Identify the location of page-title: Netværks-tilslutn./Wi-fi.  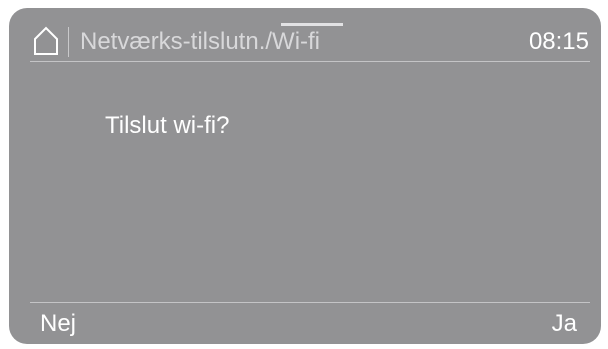
(200, 41).